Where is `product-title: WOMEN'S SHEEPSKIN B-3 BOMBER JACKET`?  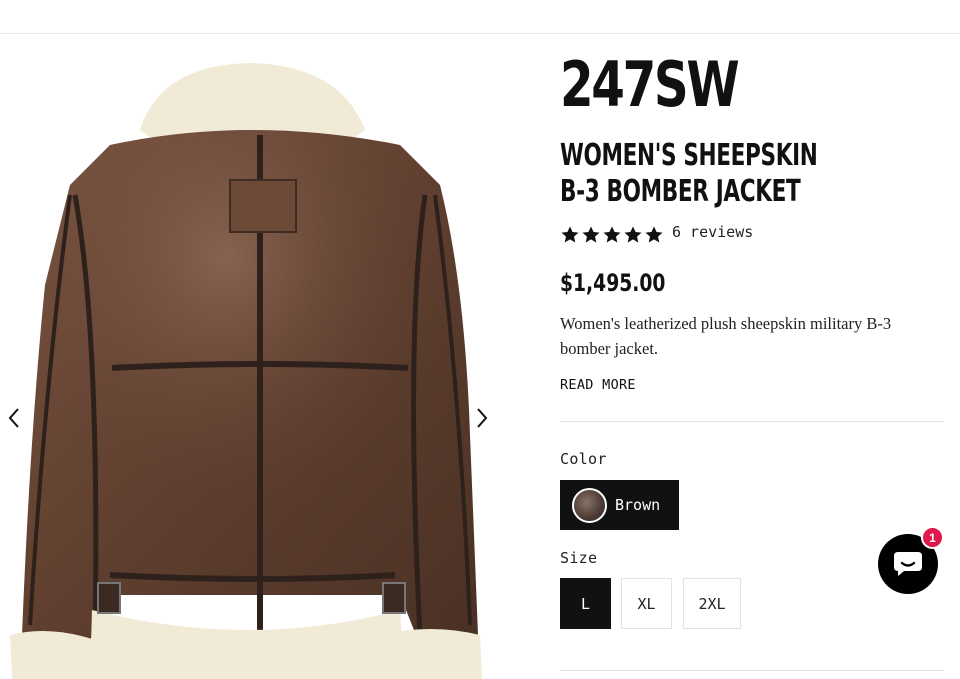 product-title: WOMEN'S SHEEPSKIN B-3 BOMBER JACKET is located at coordinates (689, 174).